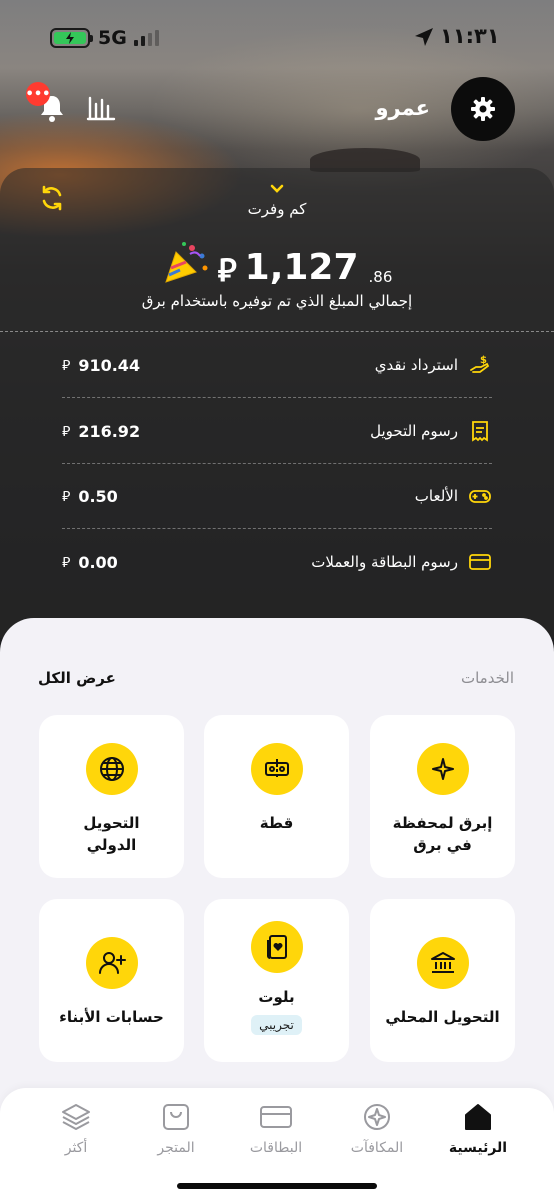 The image size is (554, 1200). What do you see at coordinates (377, 1117) in the screenshot?
I see `compass-icon` at bounding box center [377, 1117].